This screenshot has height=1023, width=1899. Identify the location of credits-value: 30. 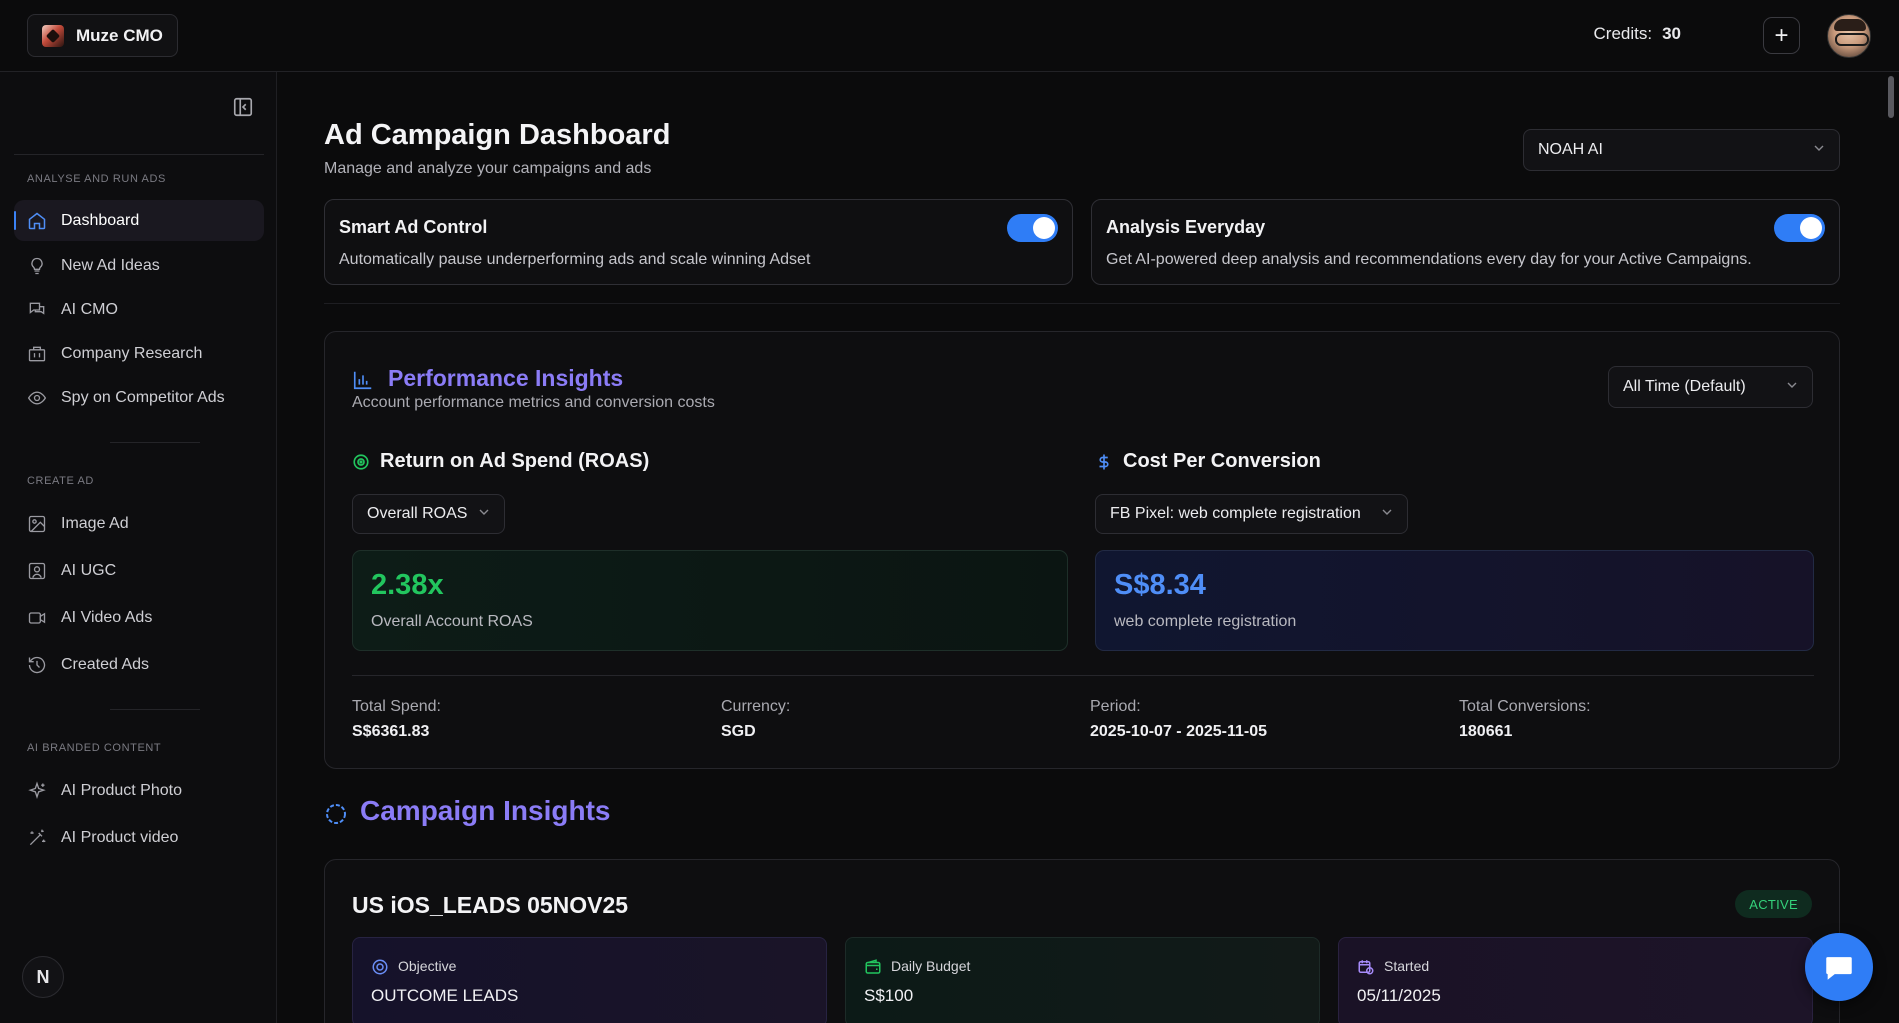
(1671, 33).